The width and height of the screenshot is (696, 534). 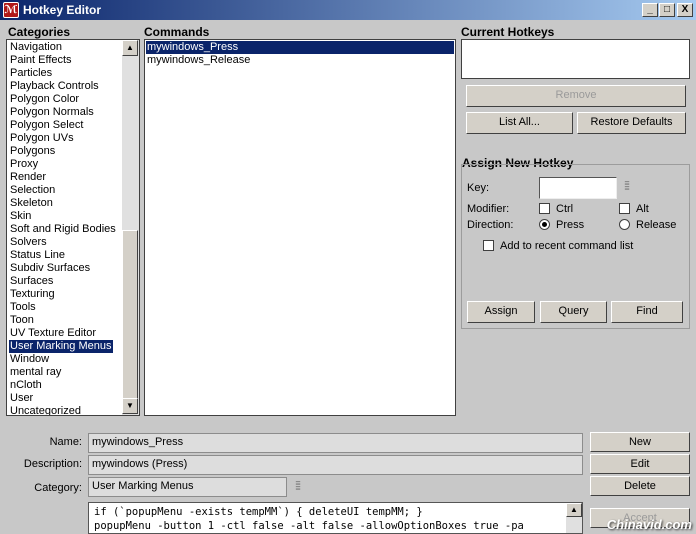 What do you see at coordinates (574, 518) in the screenshot?
I see `script-scrollbar: ▲` at bounding box center [574, 518].